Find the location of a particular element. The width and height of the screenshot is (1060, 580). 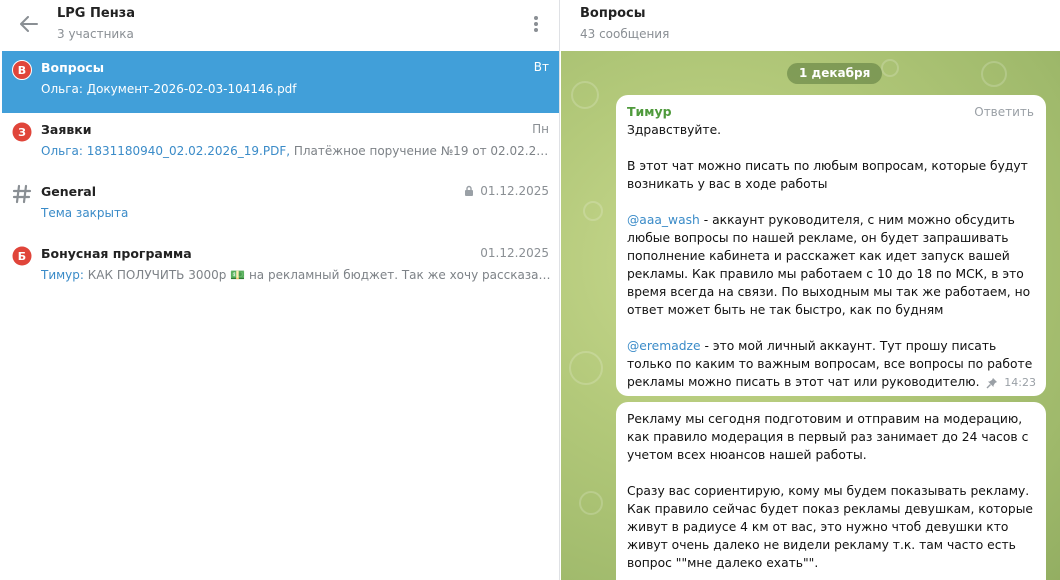

topic-name: General is located at coordinates (68, 191).